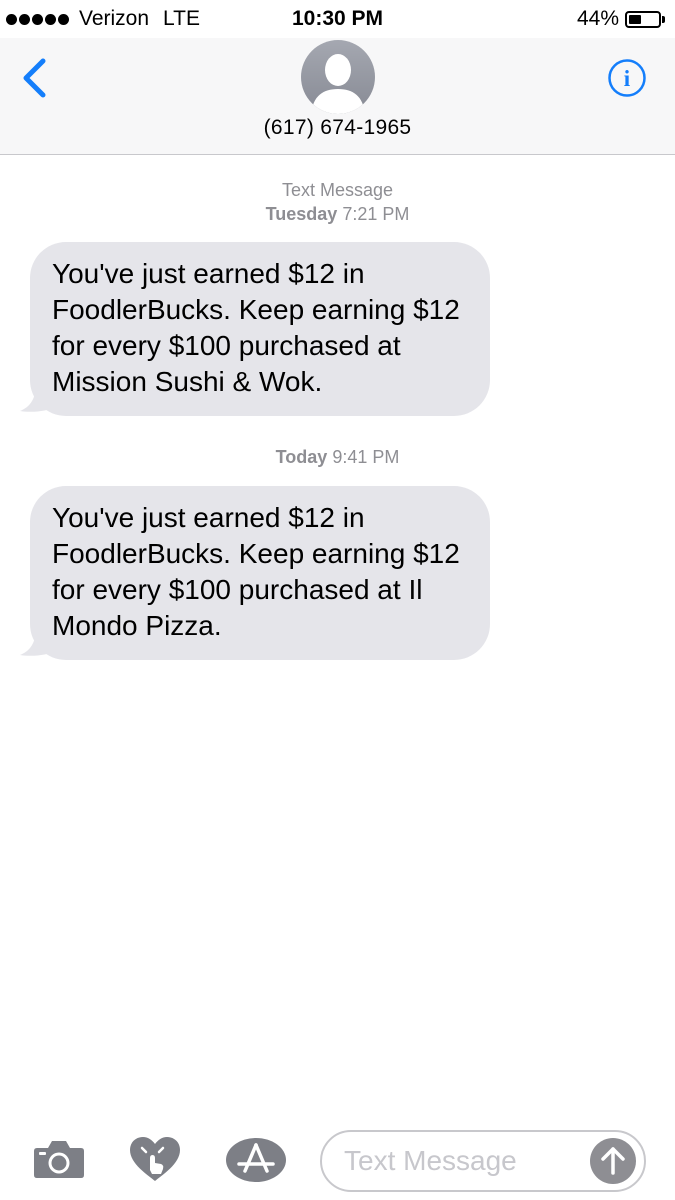  I want to click on info-icon: i, so click(627, 78).